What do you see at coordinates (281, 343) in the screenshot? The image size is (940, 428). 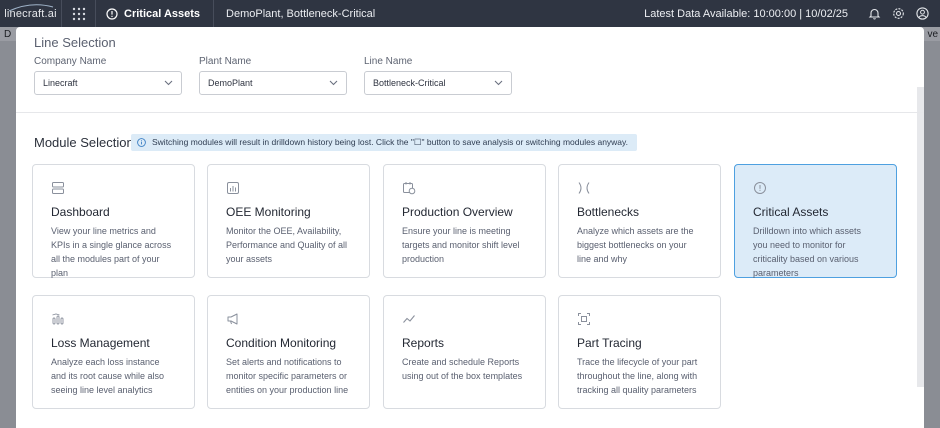 I see `module-title: Condition Monitoring` at bounding box center [281, 343].